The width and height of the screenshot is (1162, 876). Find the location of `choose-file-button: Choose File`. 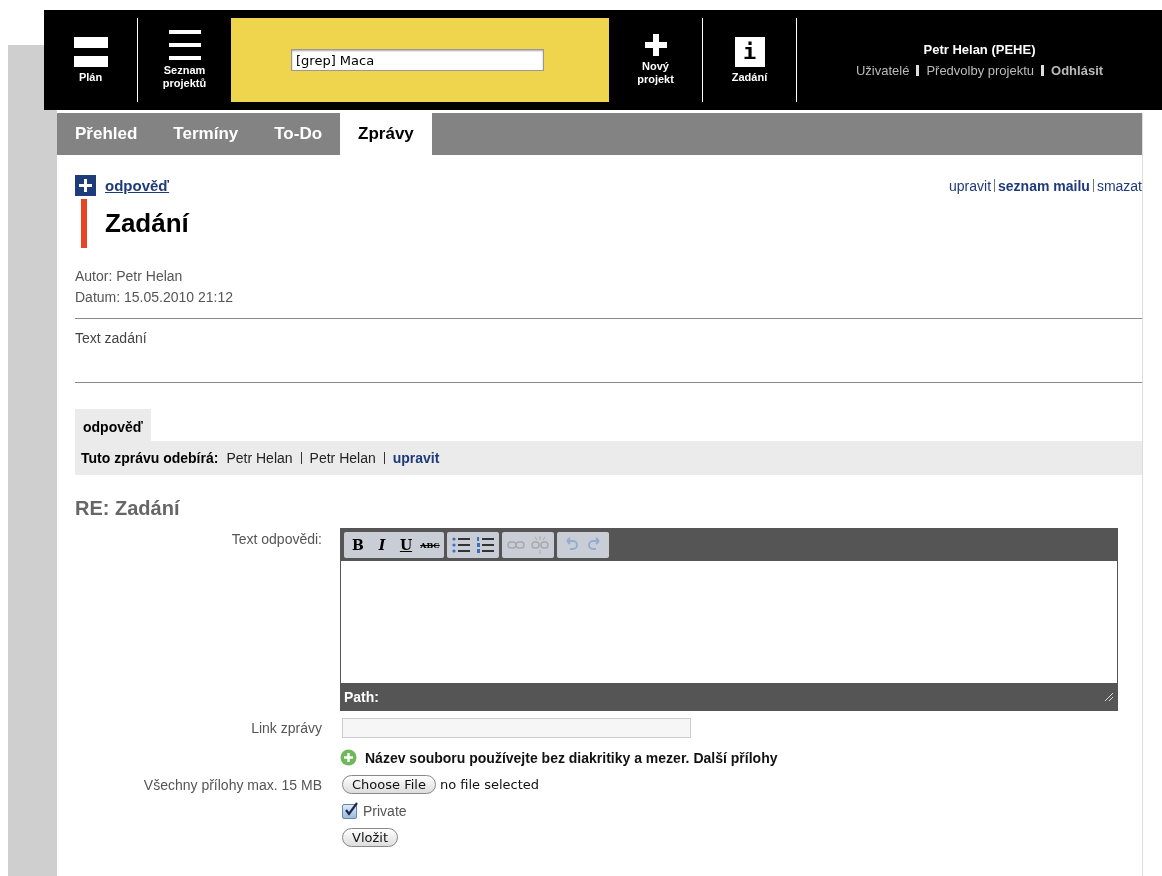

choose-file-button: Choose File is located at coordinates (389, 784).